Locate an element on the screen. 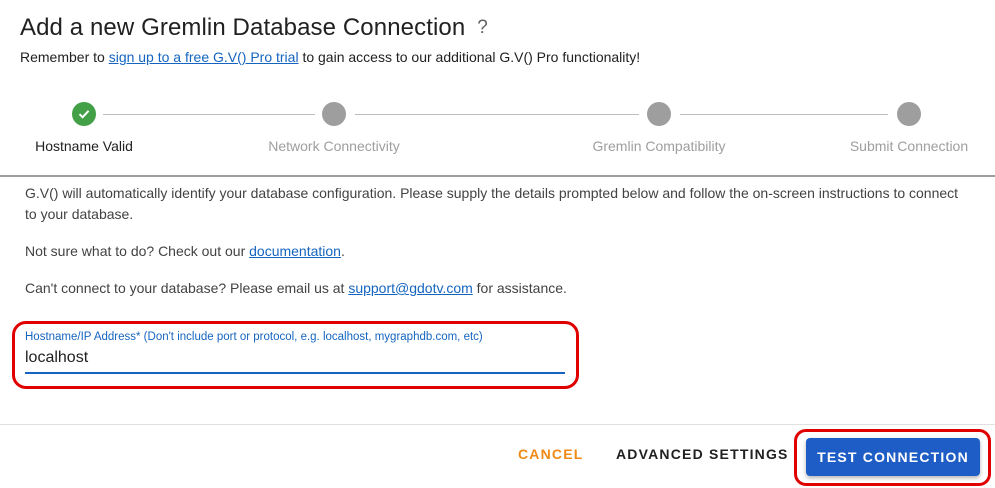  dialog-title: Add a new Gremlin Database Connection is located at coordinates (243, 27).